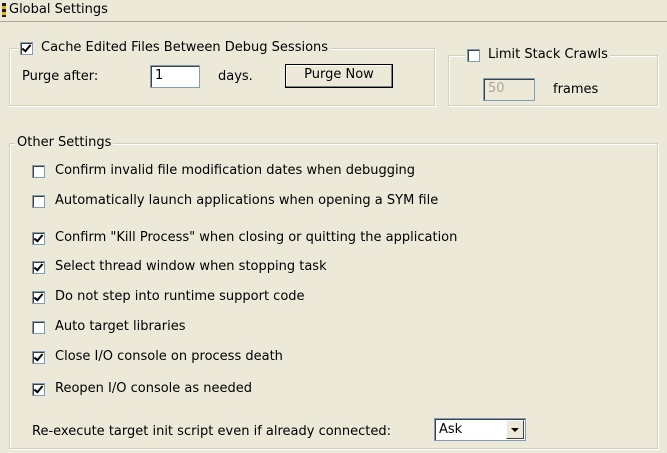 Image resolution: width=667 pixels, height=453 pixels. I want to click on other-settings-title: Other Settings, so click(64, 143).